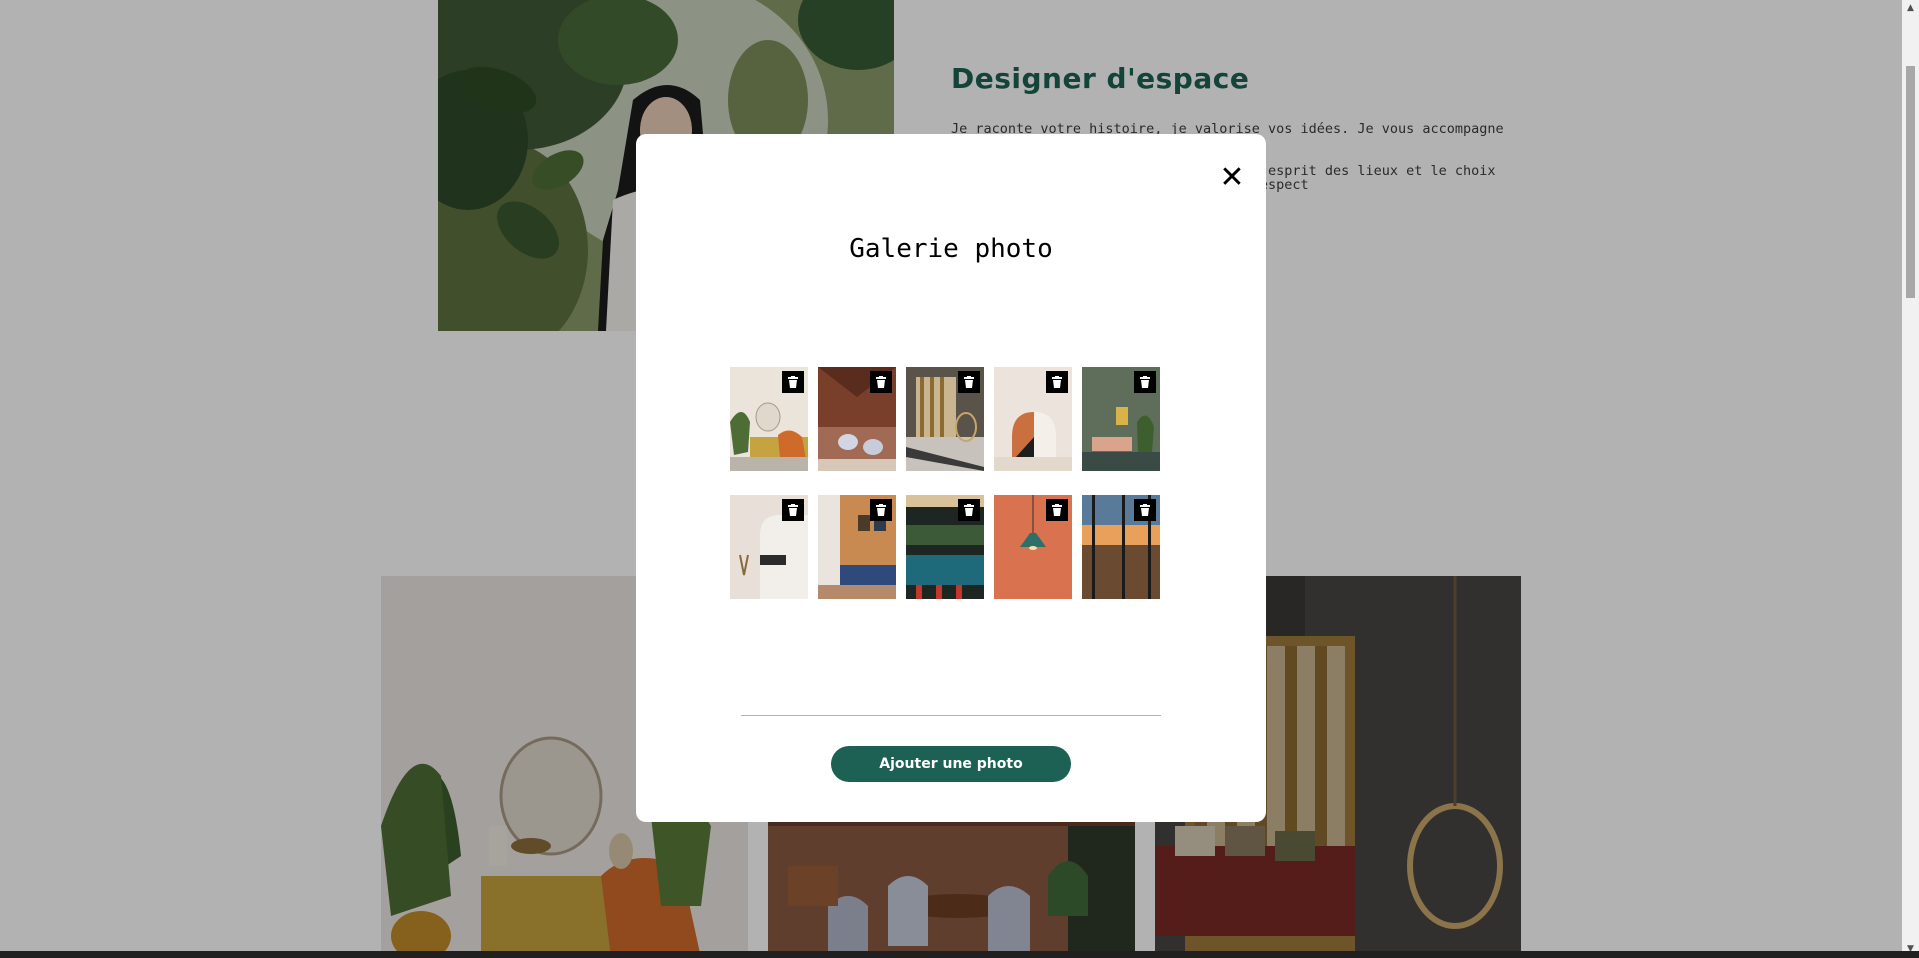  I want to click on scroll-up-icon: ▲, so click(1910, 8).